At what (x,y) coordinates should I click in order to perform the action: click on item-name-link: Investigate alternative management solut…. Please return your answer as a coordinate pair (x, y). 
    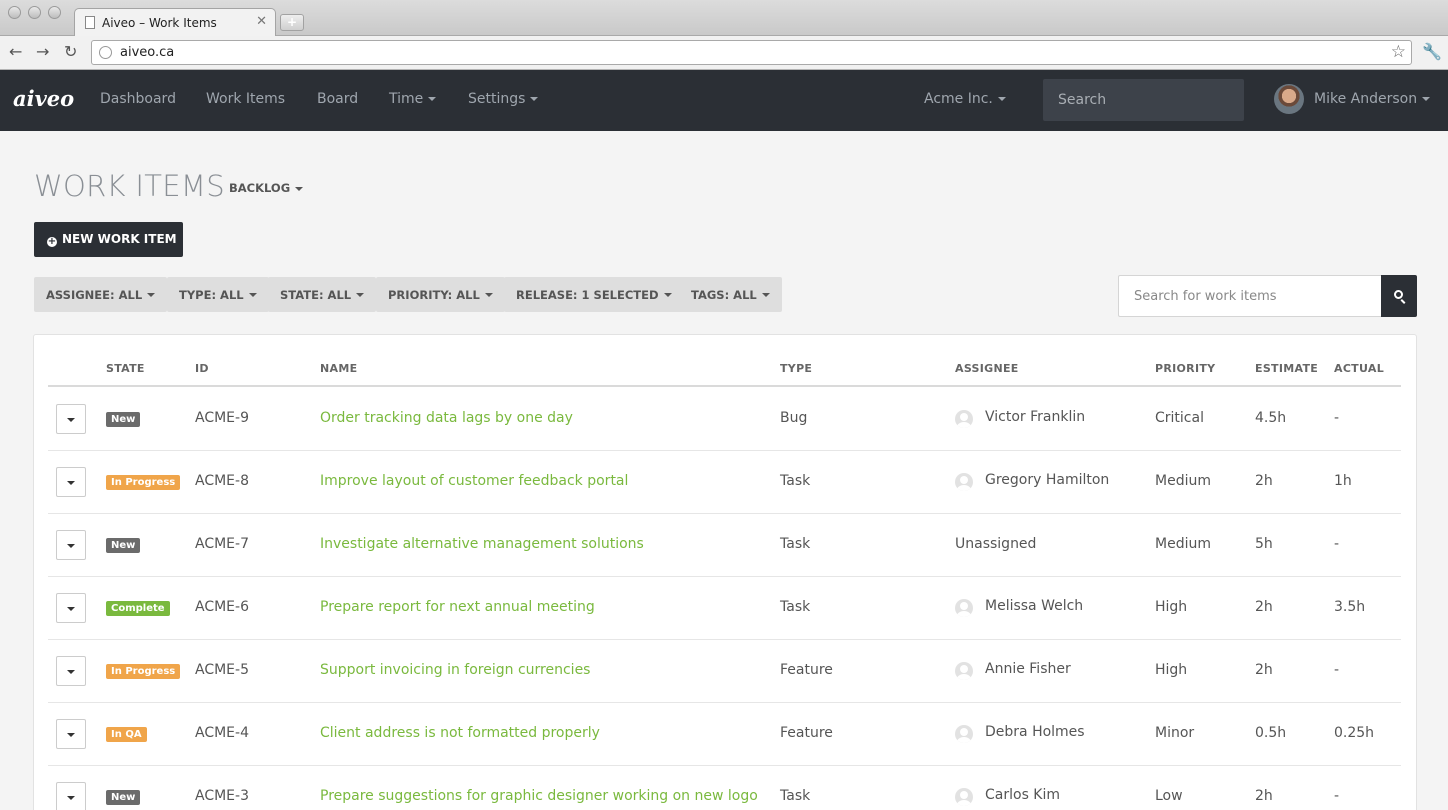
    Looking at the image, I should click on (482, 544).